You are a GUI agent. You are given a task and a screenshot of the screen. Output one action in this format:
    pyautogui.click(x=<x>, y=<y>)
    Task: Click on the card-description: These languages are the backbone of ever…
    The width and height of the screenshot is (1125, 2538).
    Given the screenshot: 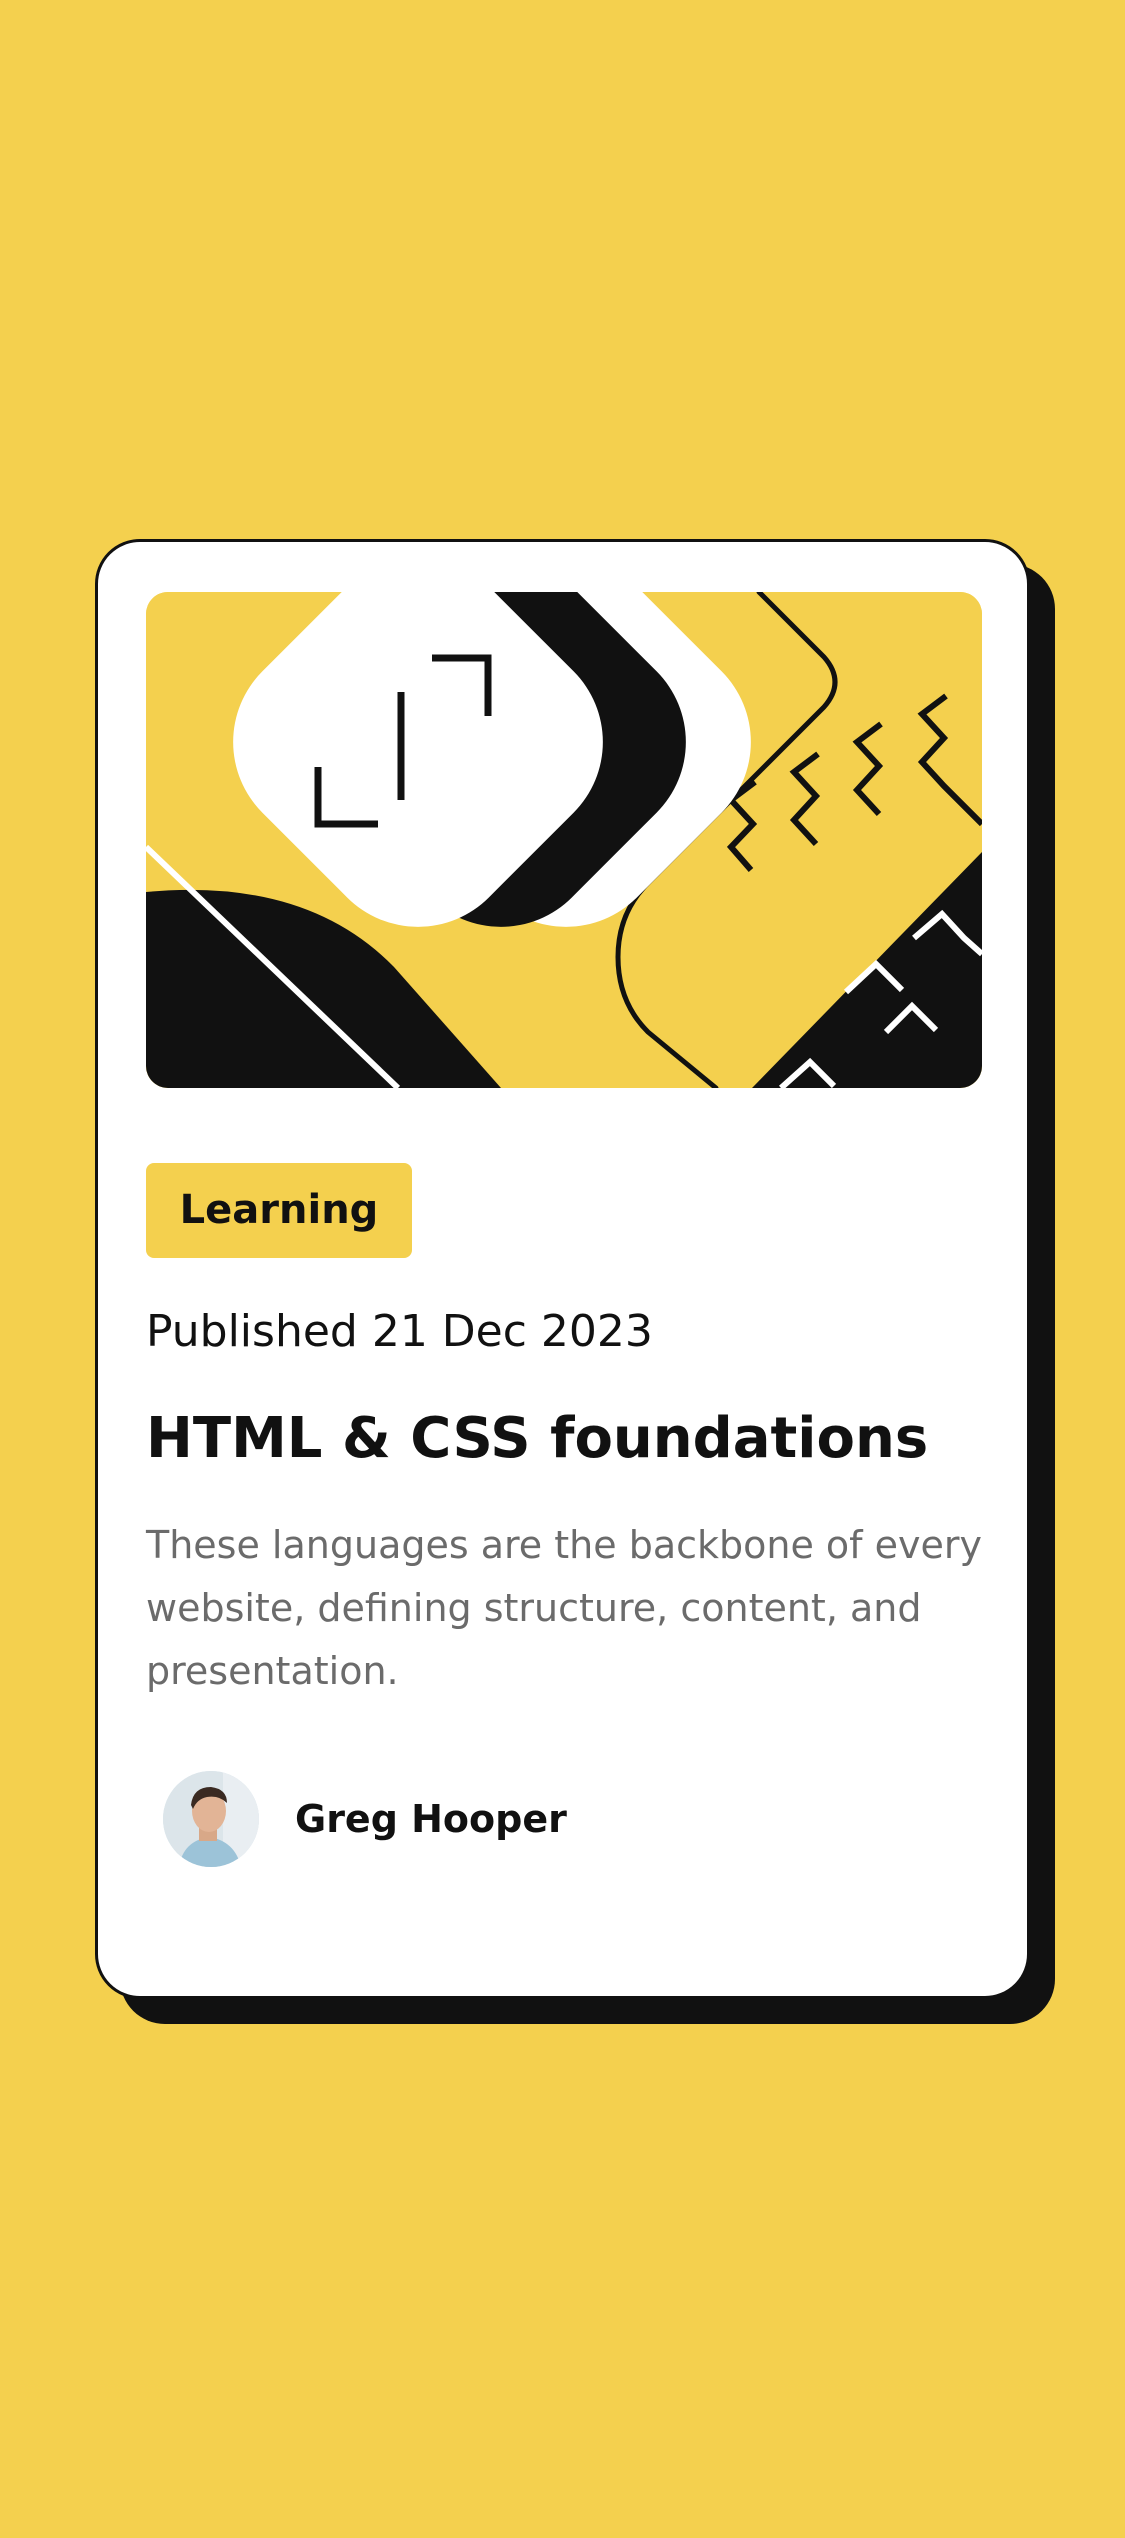 What is the action you would take?
    pyautogui.click(x=564, y=1608)
    